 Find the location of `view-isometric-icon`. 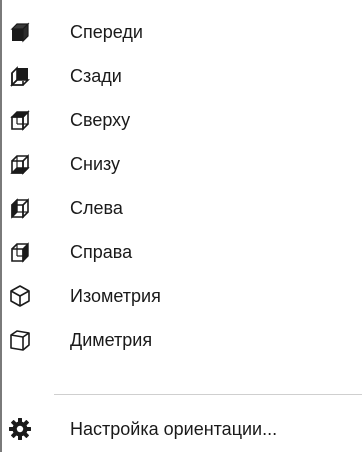

view-isometric-icon is located at coordinates (20, 296).